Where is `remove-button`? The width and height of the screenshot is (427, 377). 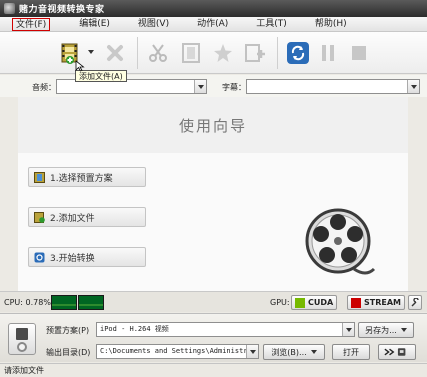 remove-button is located at coordinates (115, 53).